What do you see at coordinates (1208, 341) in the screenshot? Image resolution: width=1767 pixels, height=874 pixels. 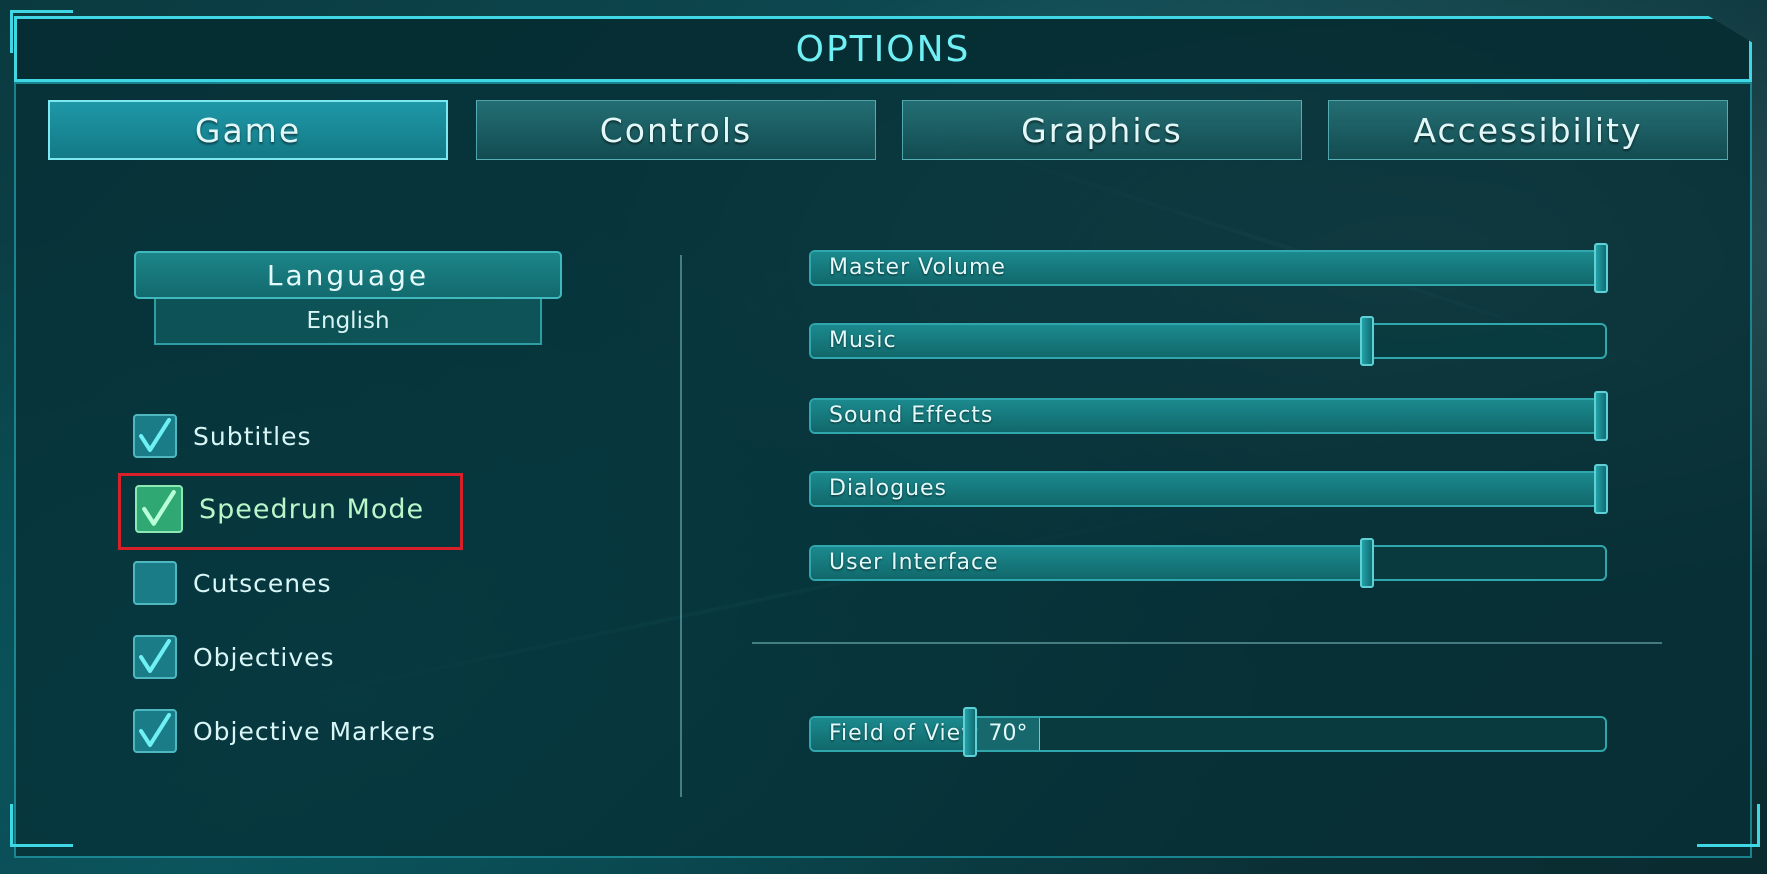 I see `music-slider: Music` at bounding box center [1208, 341].